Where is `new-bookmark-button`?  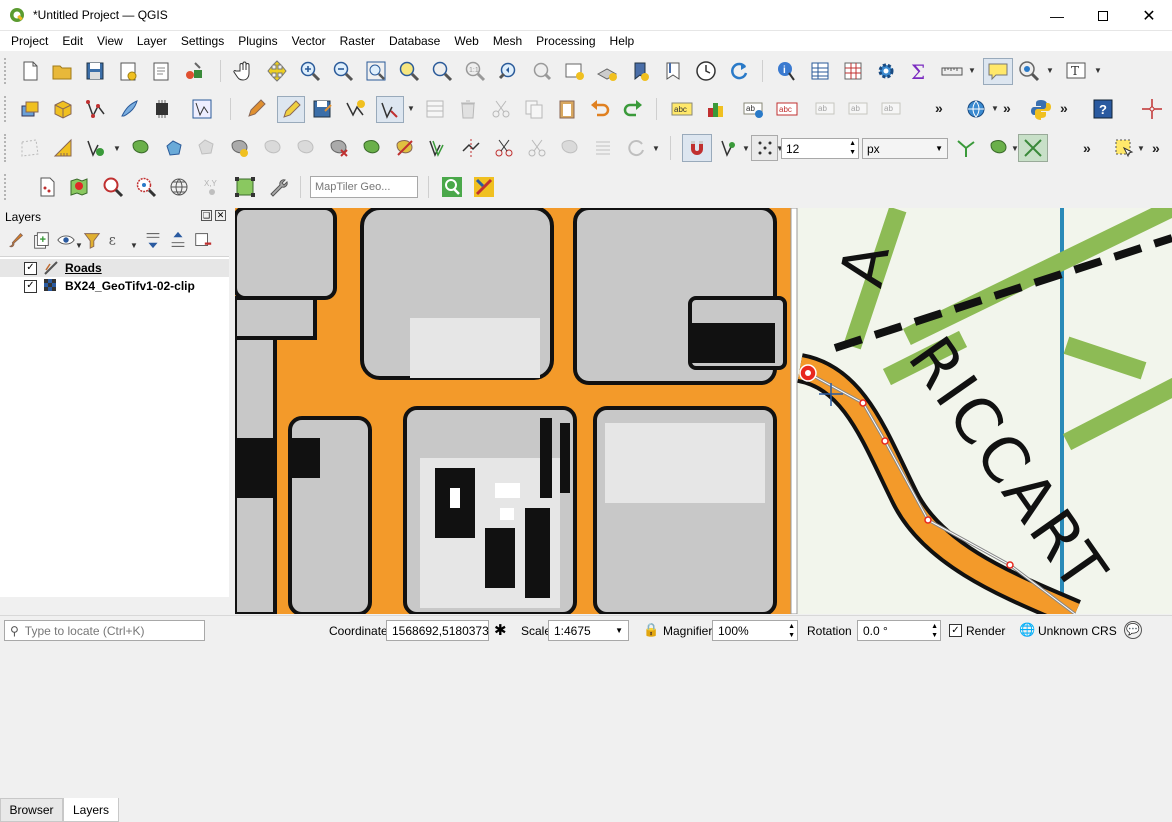
new-bookmark-button is located at coordinates (640, 71).